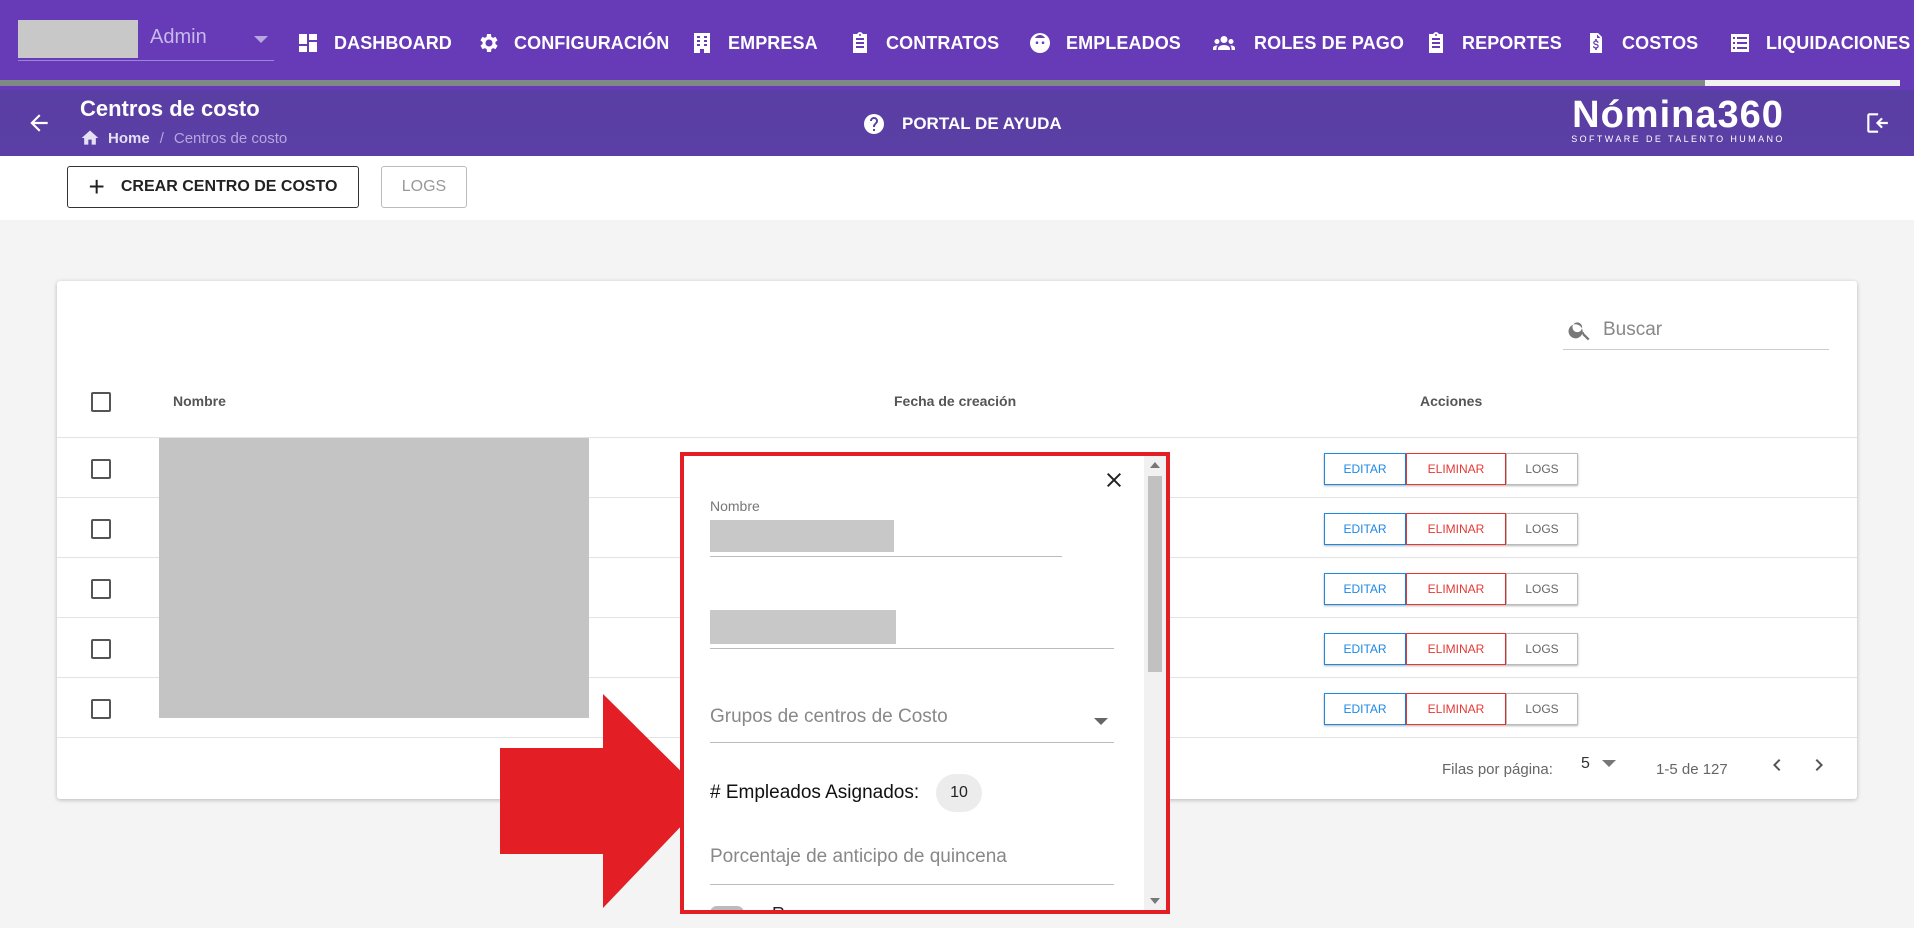 The height and width of the screenshot is (928, 1914). I want to click on user-role-select: Admin, so click(146, 39).